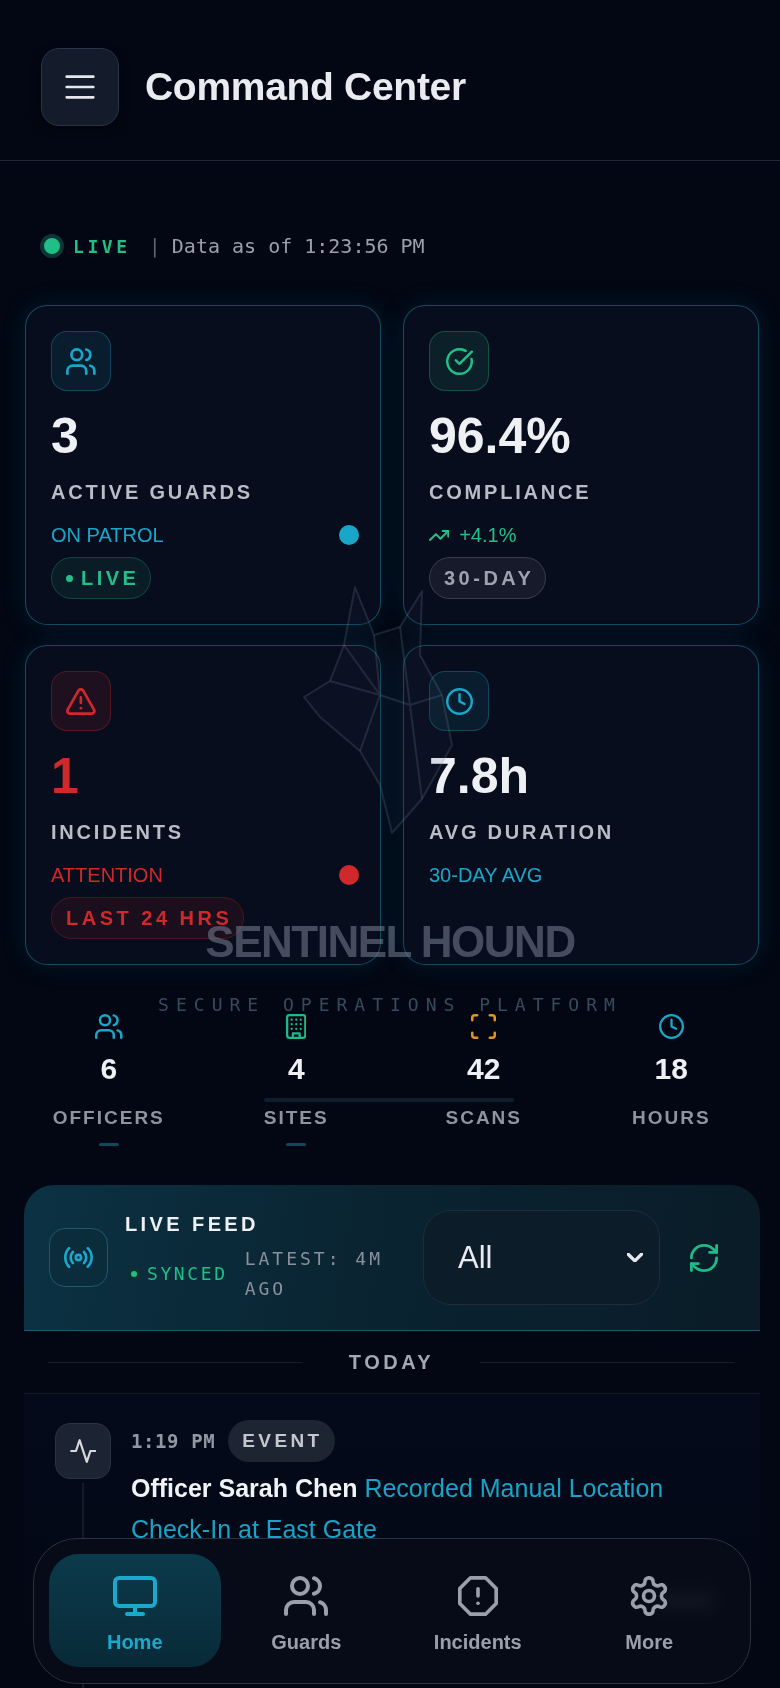 This screenshot has width=780, height=1688. What do you see at coordinates (296, 1118) in the screenshot?
I see `stat-label: SITES` at bounding box center [296, 1118].